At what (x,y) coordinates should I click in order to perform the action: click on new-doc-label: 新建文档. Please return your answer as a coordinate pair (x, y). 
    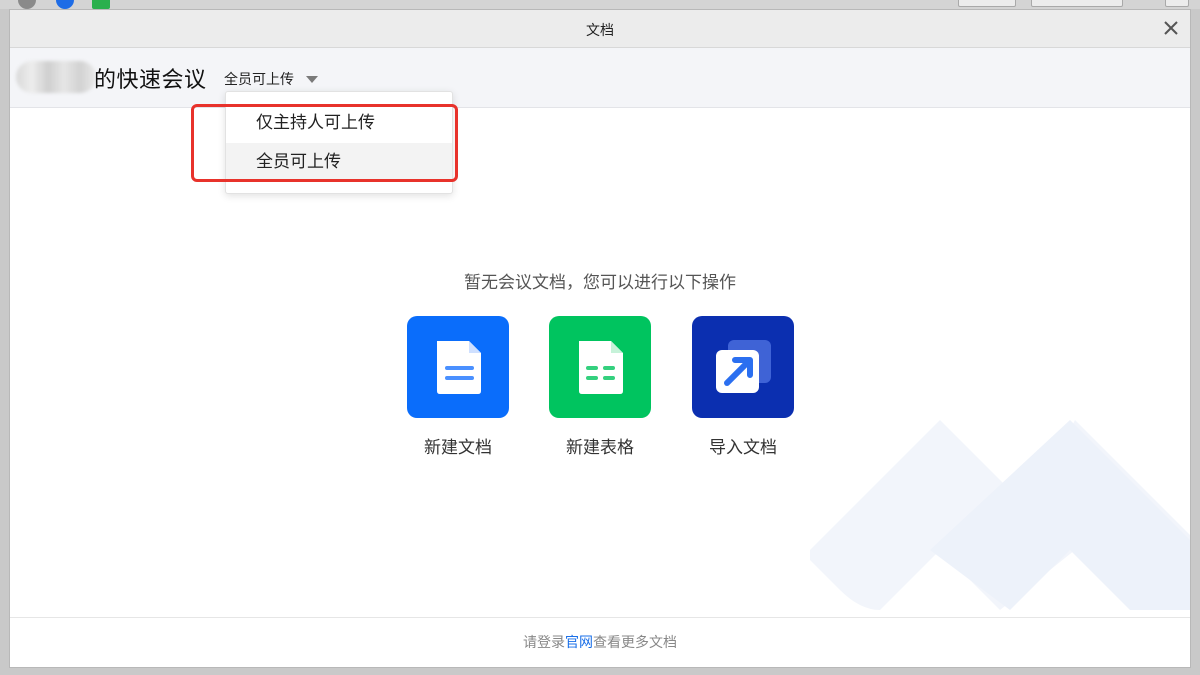
    Looking at the image, I should click on (458, 448).